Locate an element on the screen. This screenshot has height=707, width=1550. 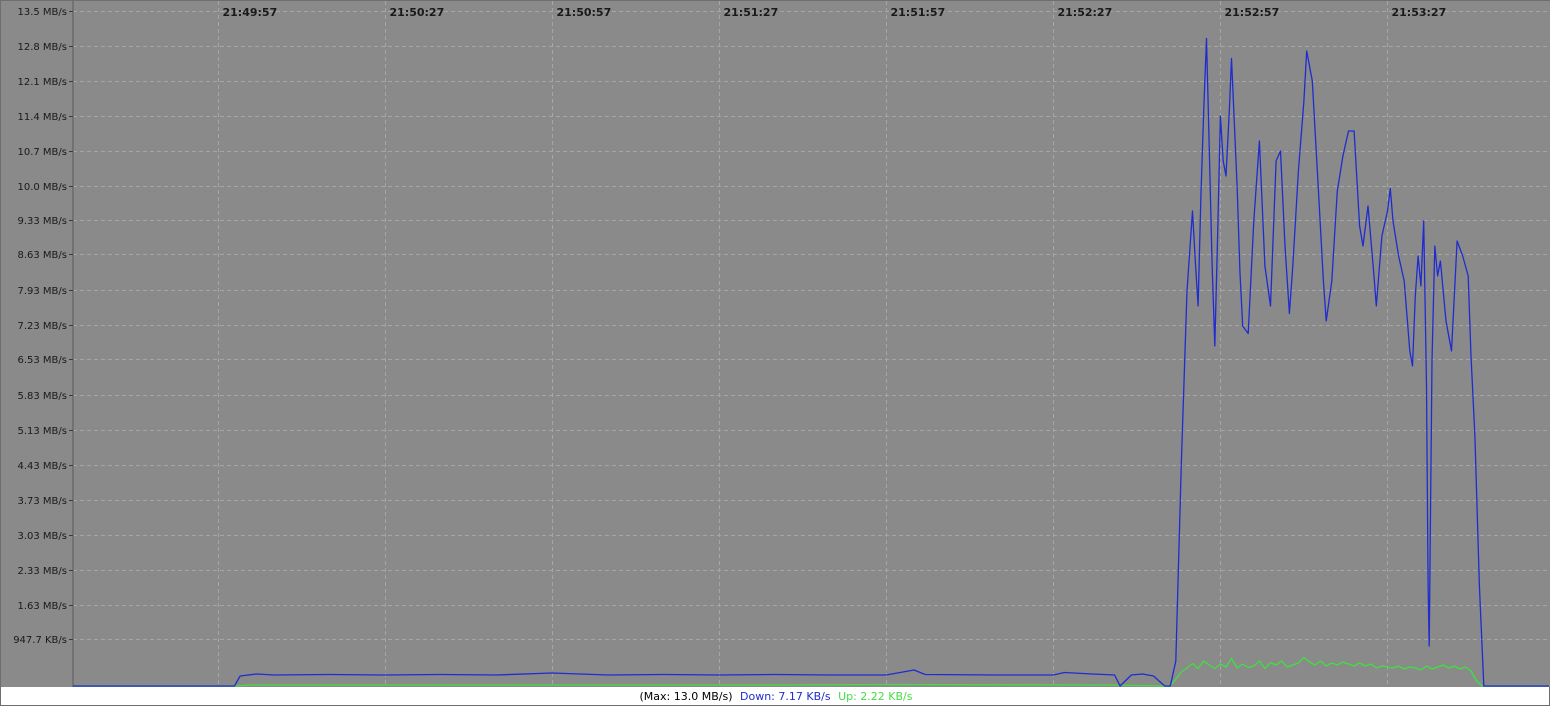
y-tick-label: 10.7 MB/s is located at coordinates (42, 152).